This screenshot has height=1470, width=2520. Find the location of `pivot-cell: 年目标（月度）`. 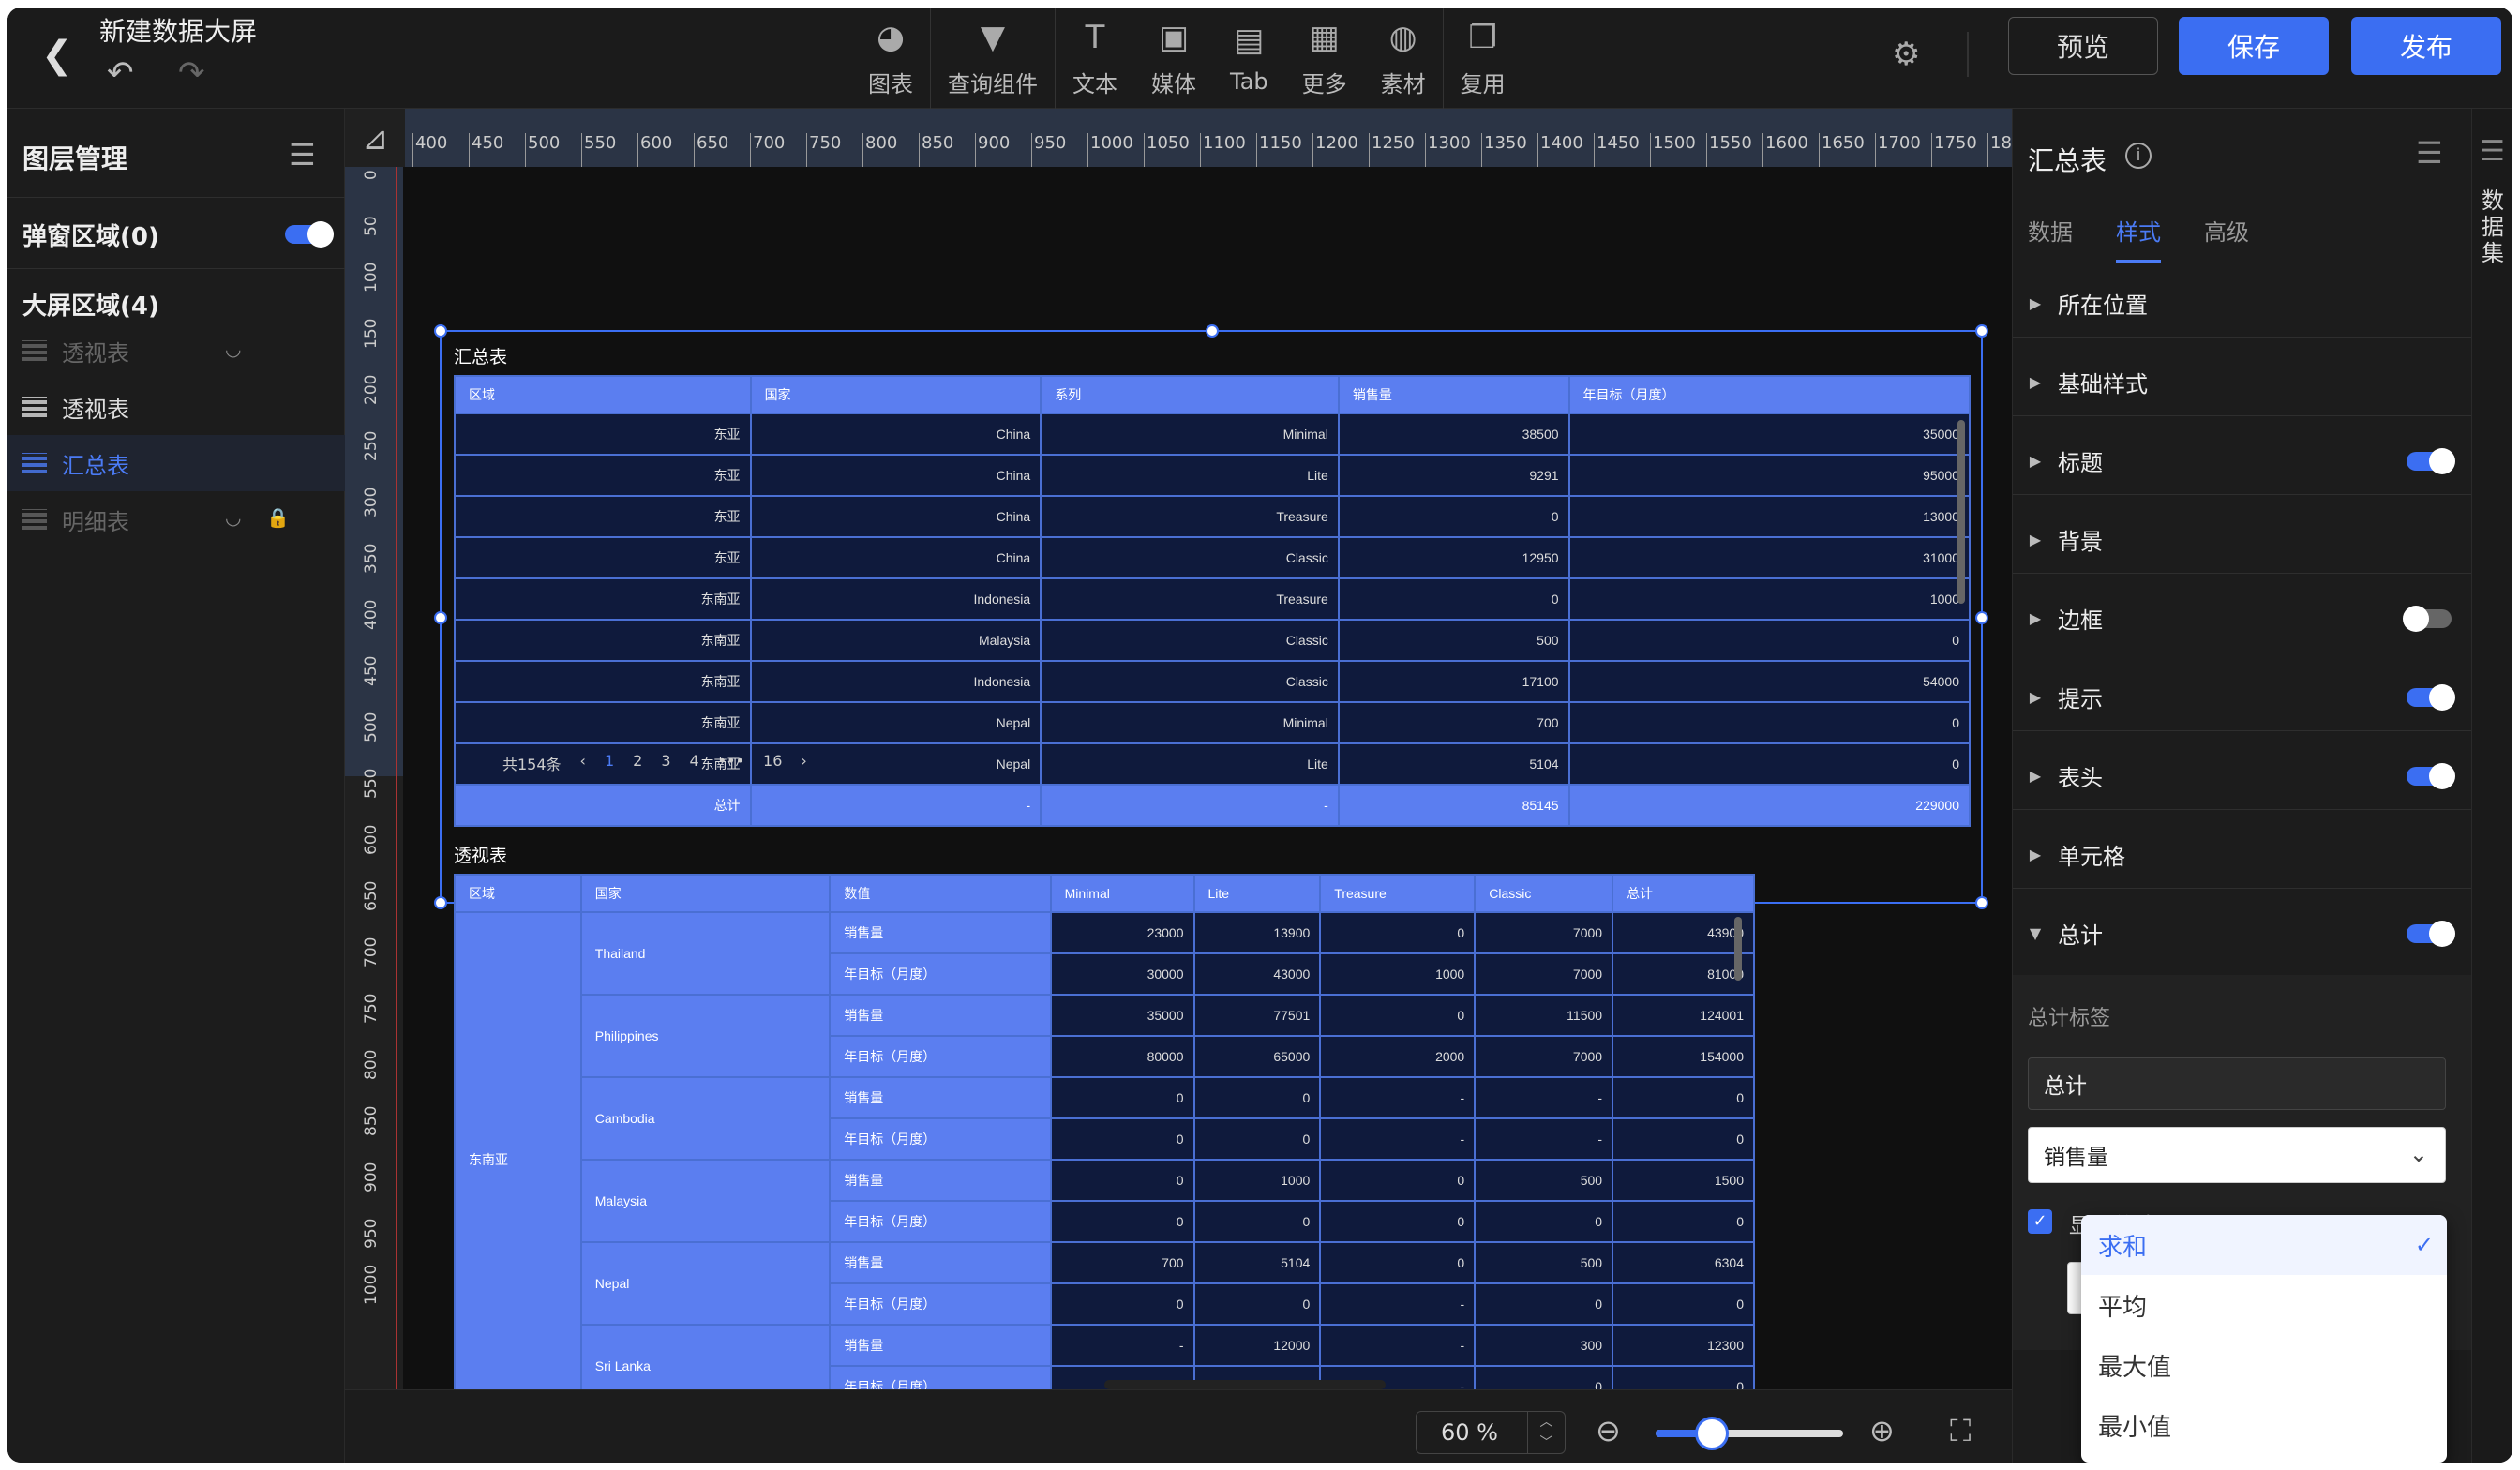

pivot-cell: 年目标（月度） is located at coordinates (940, 1056).